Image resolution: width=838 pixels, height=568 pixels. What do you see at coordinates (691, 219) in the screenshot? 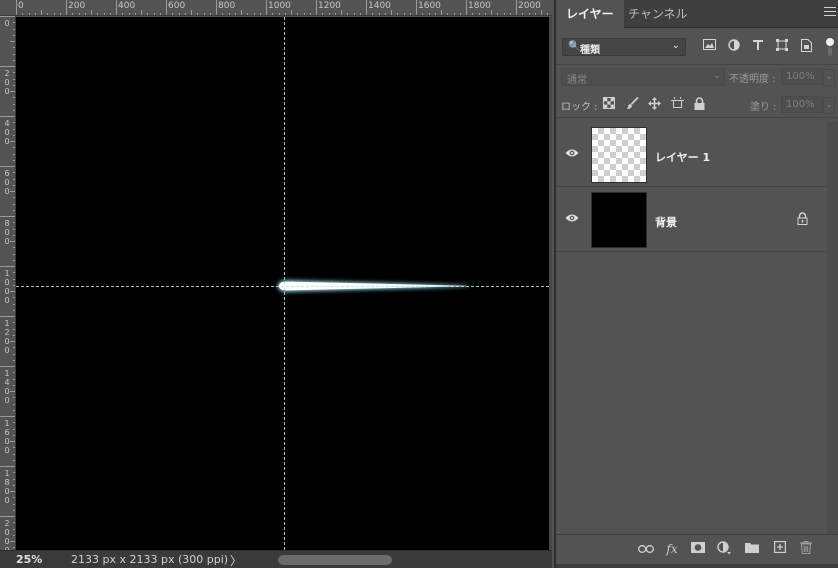
I see `layer-row-background: 背景` at bounding box center [691, 219].